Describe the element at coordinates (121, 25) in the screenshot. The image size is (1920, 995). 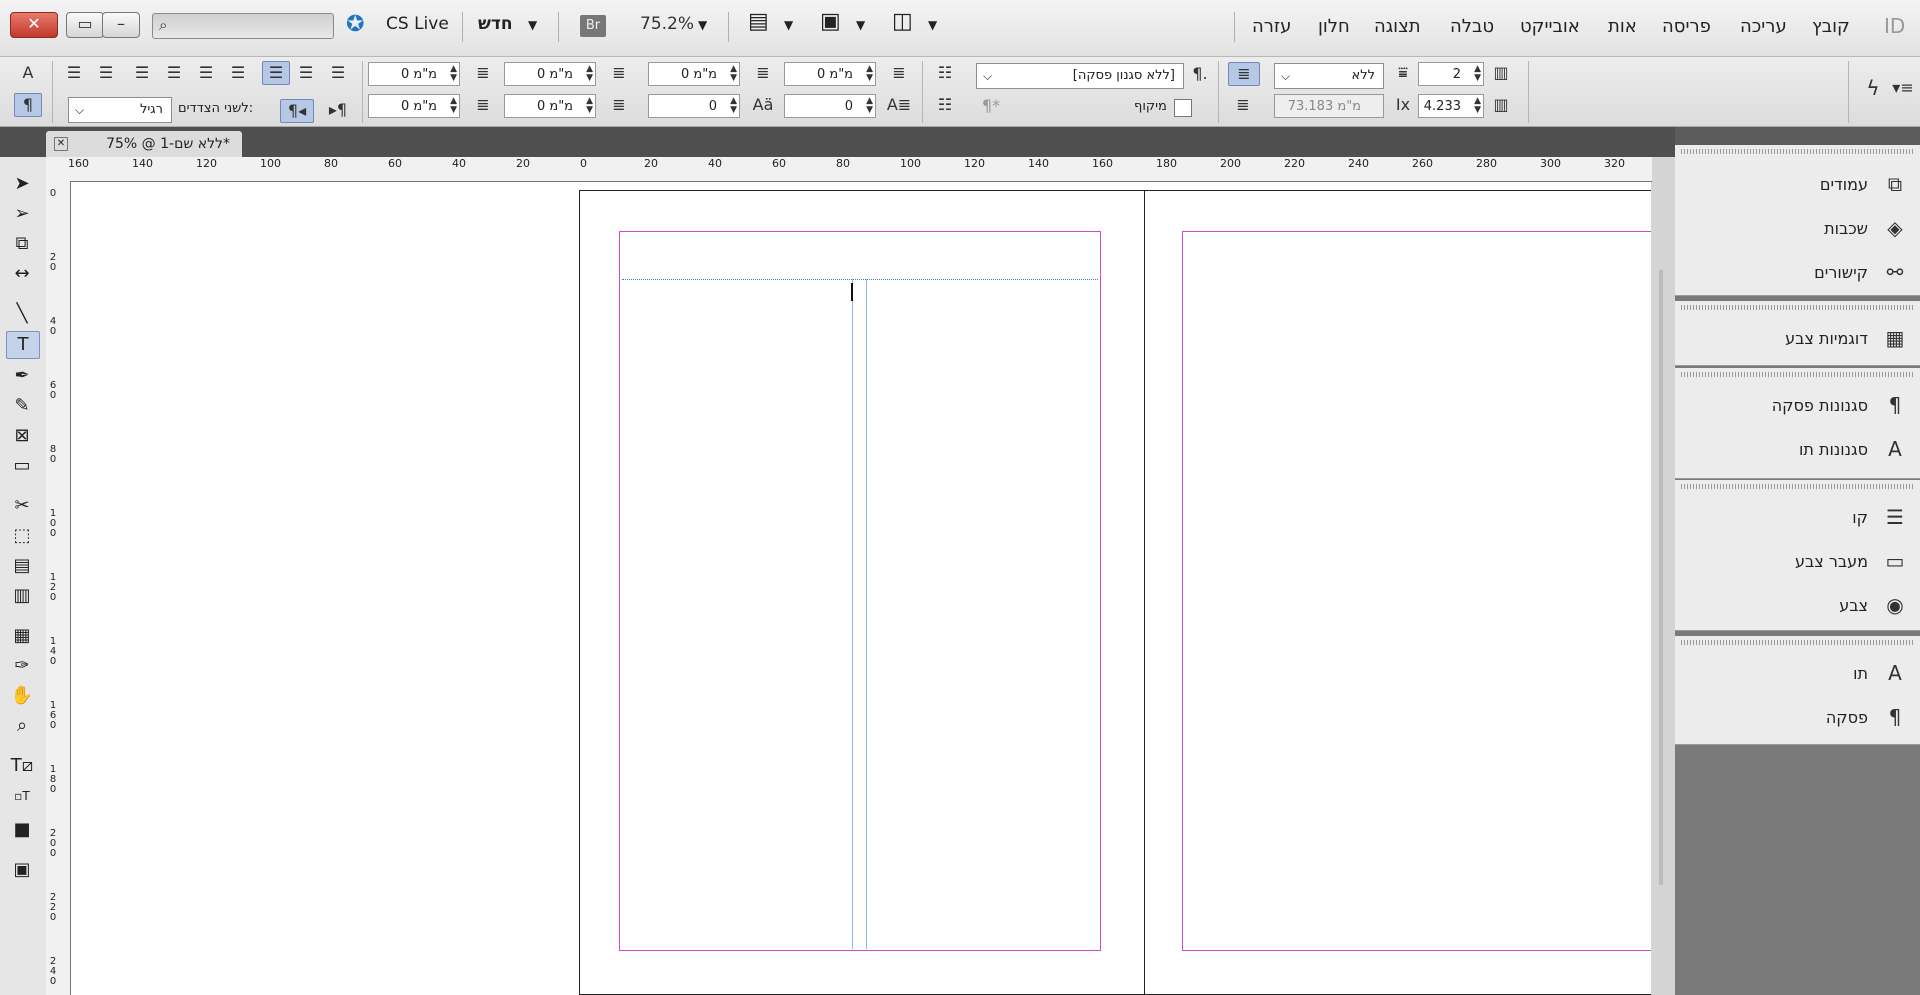
I see `minimize-window-button: –` at that location.